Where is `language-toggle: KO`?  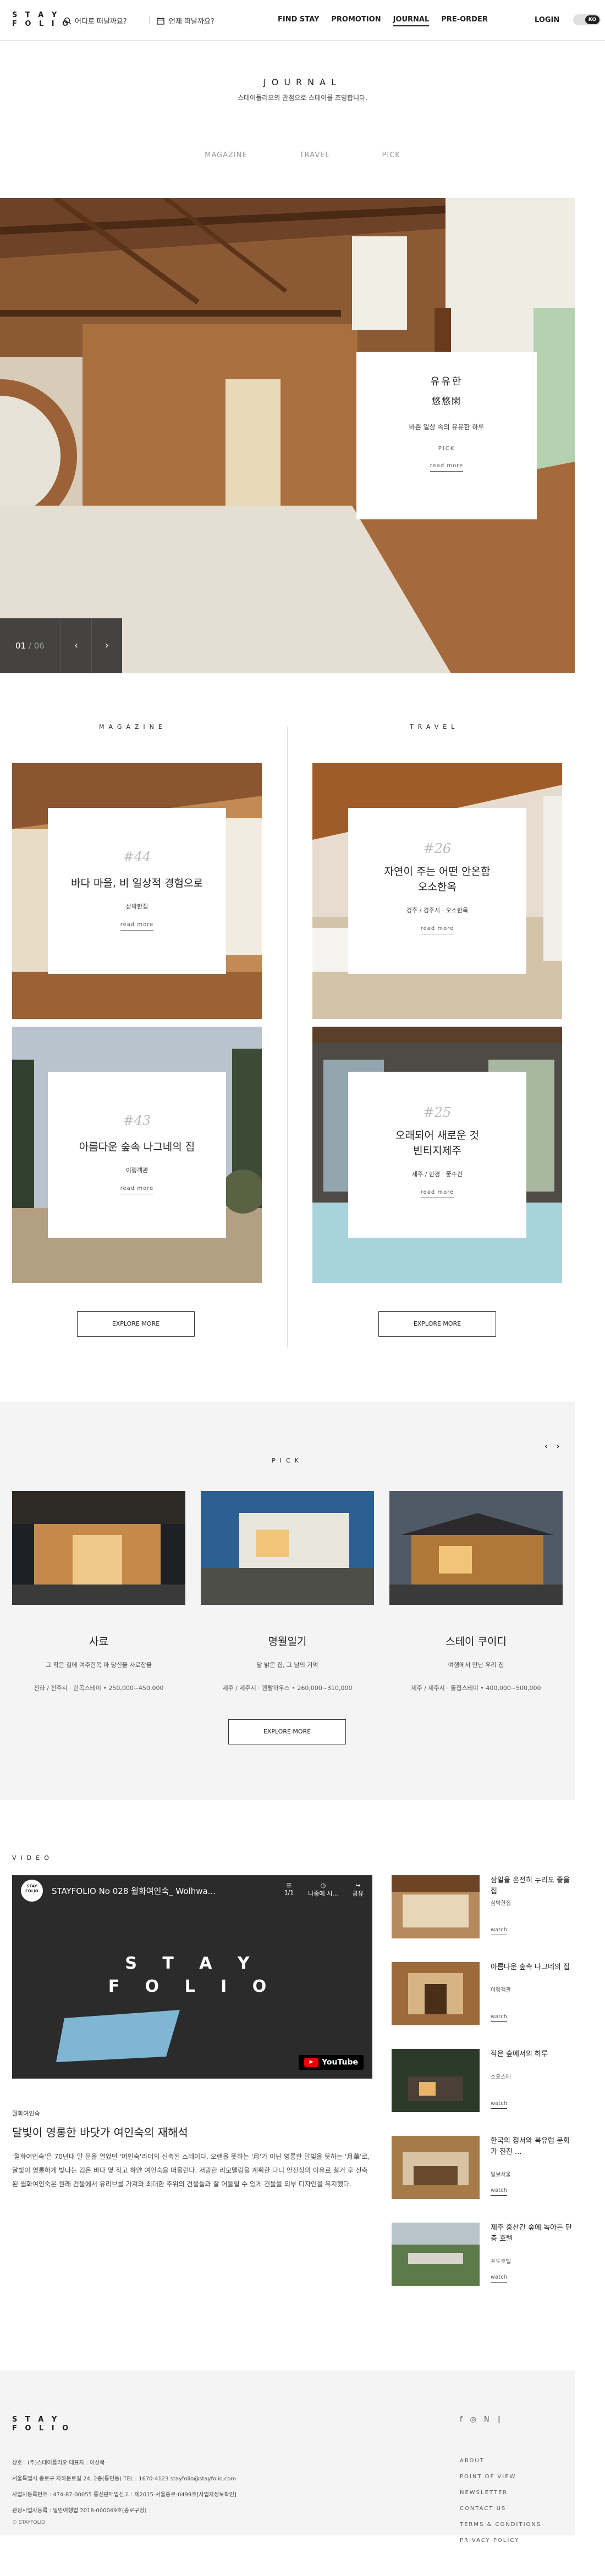
language-toggle: KO is located at coordinates (587, 19).